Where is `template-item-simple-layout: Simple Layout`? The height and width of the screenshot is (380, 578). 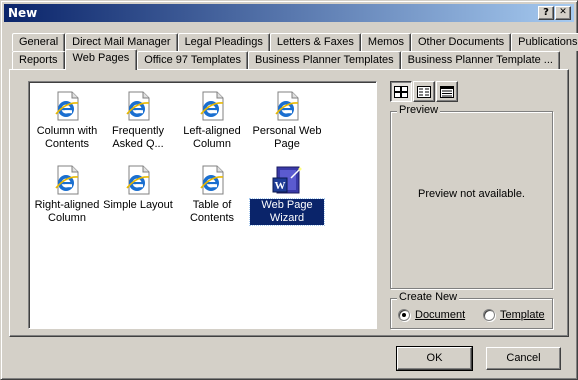
template-item-simple-layout: Simple Layout is located at coordinates (138, 188).